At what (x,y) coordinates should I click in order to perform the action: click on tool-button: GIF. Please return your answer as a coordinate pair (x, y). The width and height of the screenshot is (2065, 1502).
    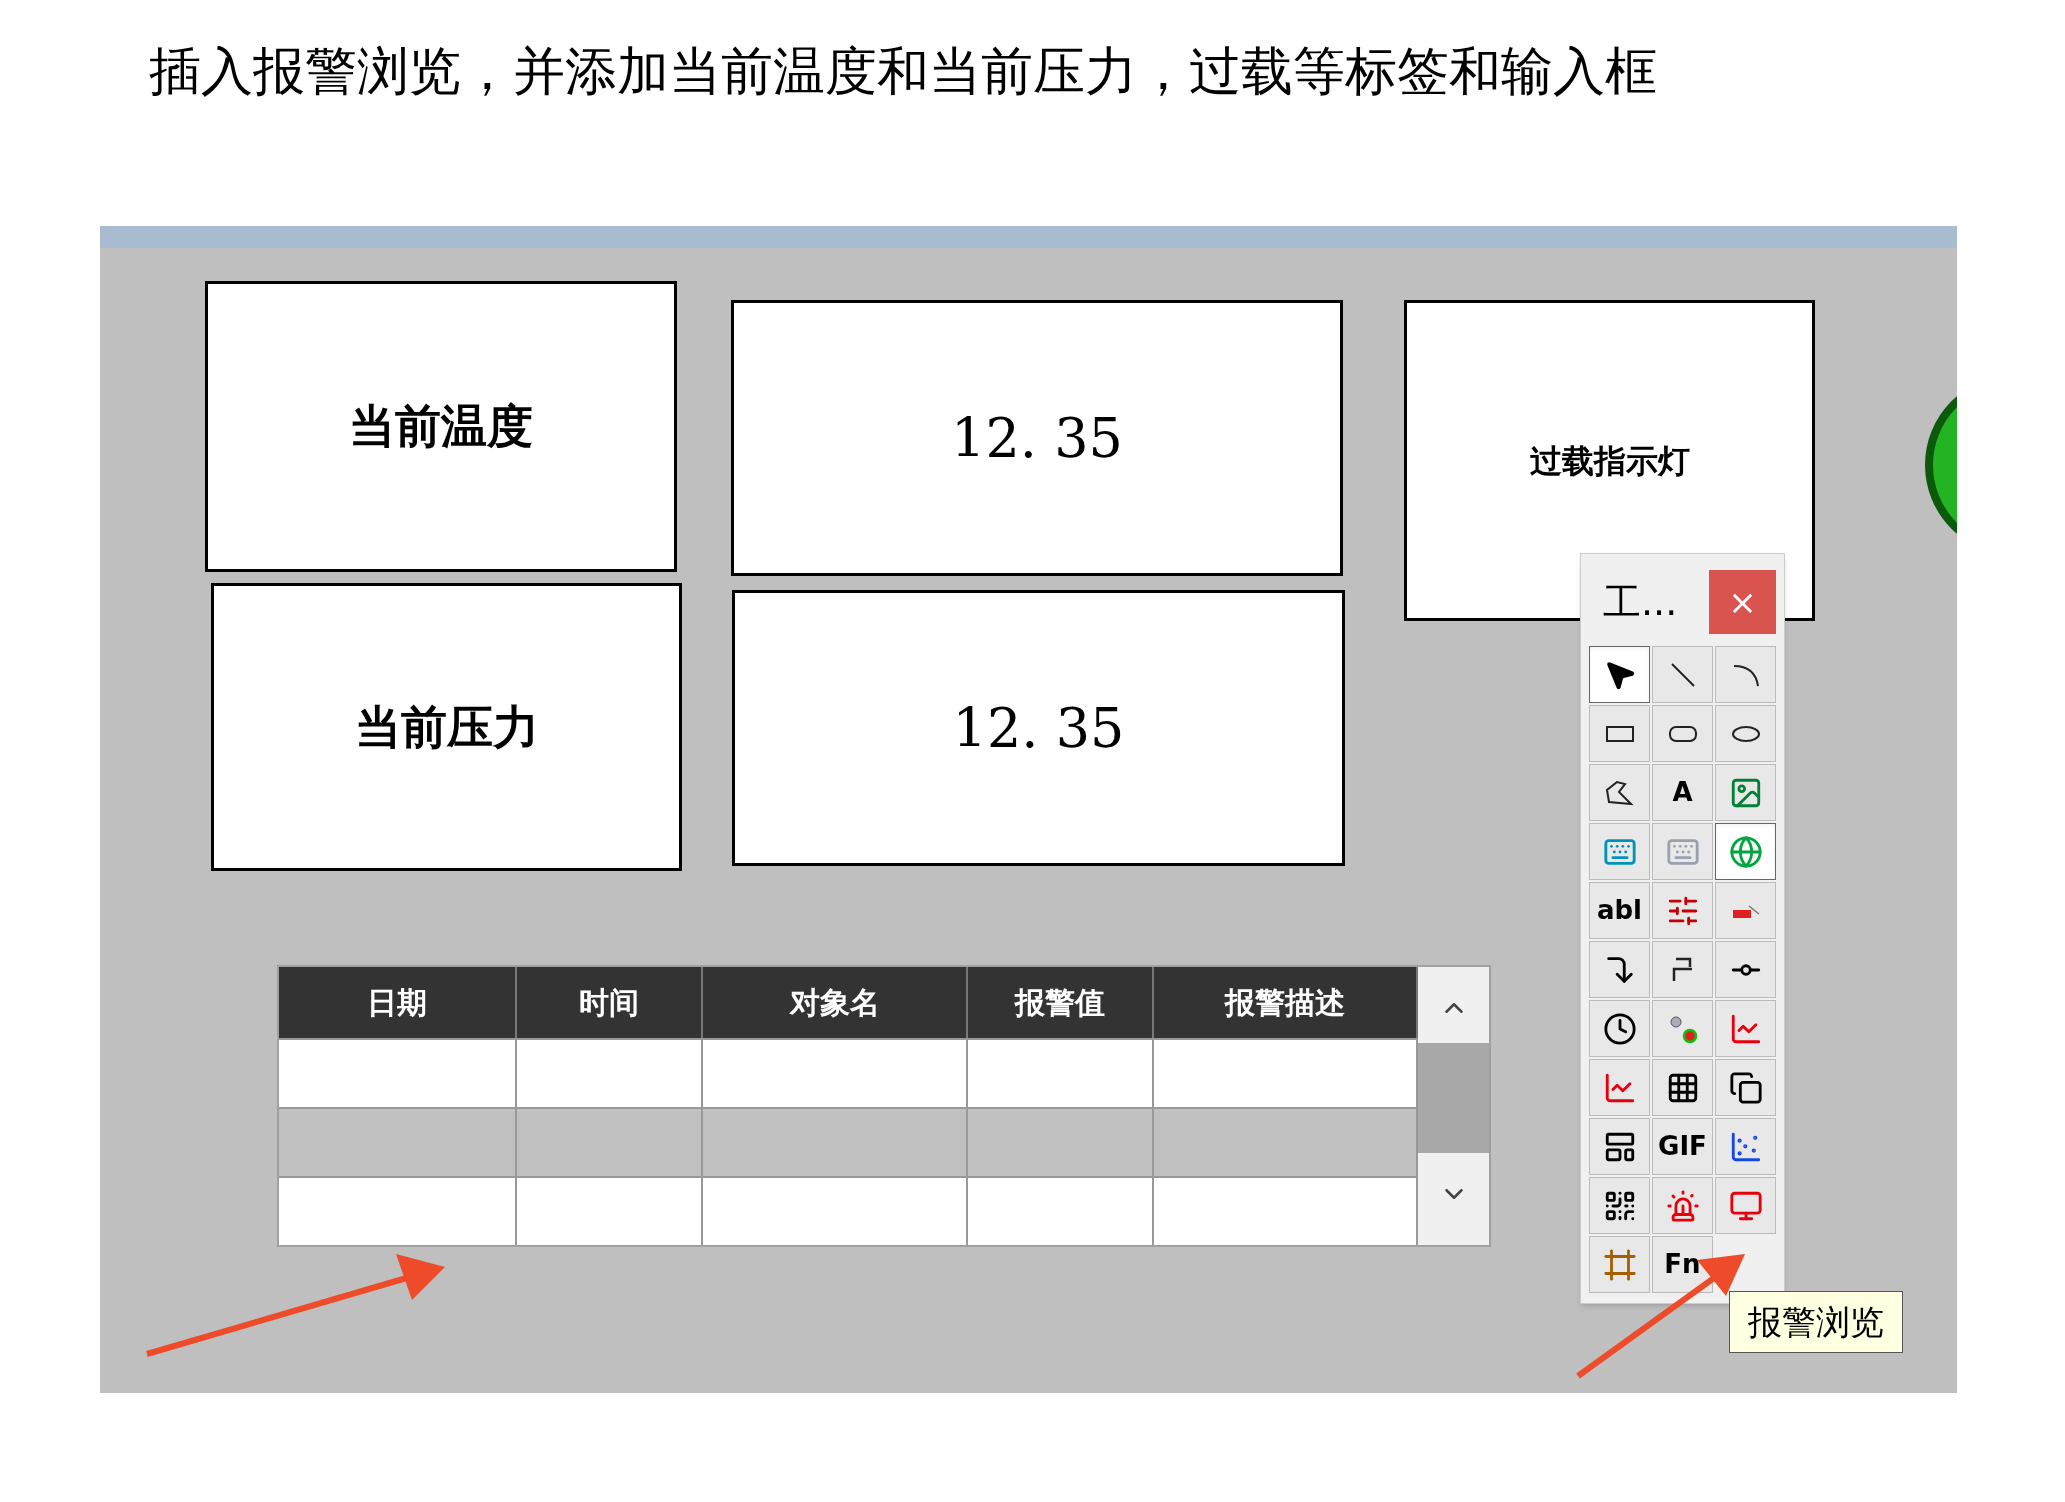
    Looking at the image, I should click on (1682, 1146).